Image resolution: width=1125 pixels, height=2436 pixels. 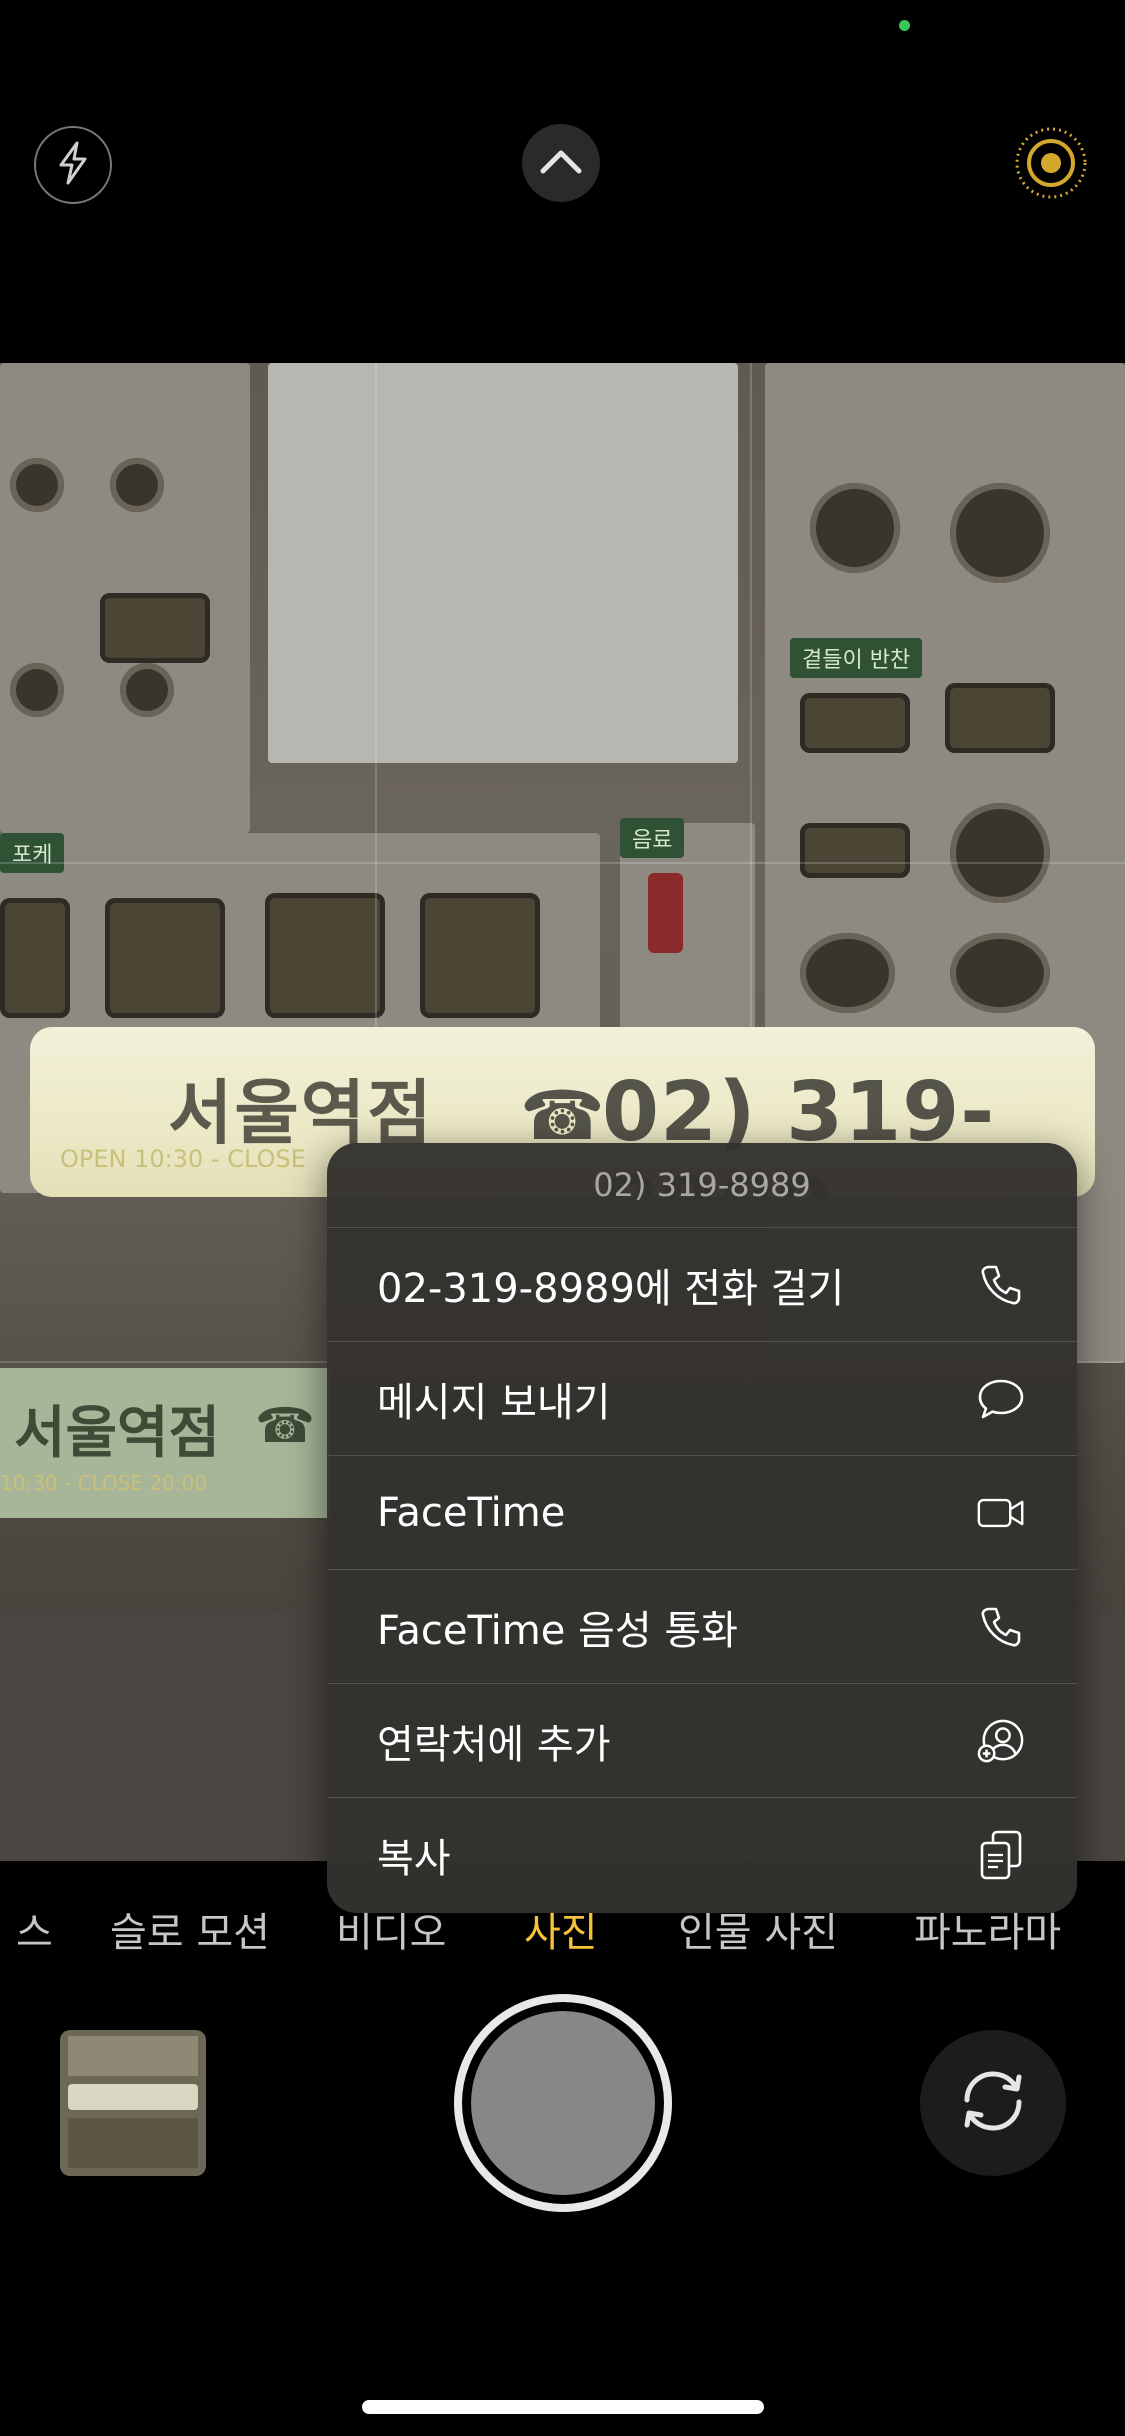 What do you see at coordinates (183, 1159) in the screenshot?
I see `store-hours: OPEN 10:30 - CLOSE` at bounding box center [183, 1159].